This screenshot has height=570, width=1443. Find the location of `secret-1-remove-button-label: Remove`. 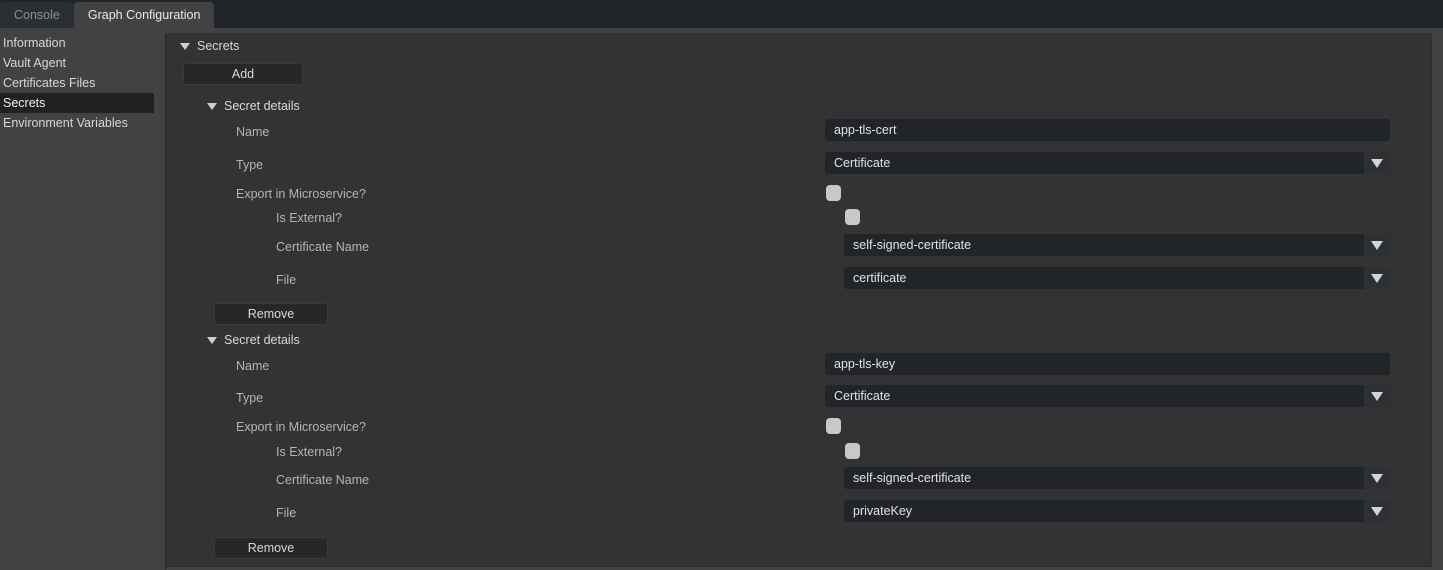

secret-1-remove-button-label: Remove is located at coordinates (271, 314).